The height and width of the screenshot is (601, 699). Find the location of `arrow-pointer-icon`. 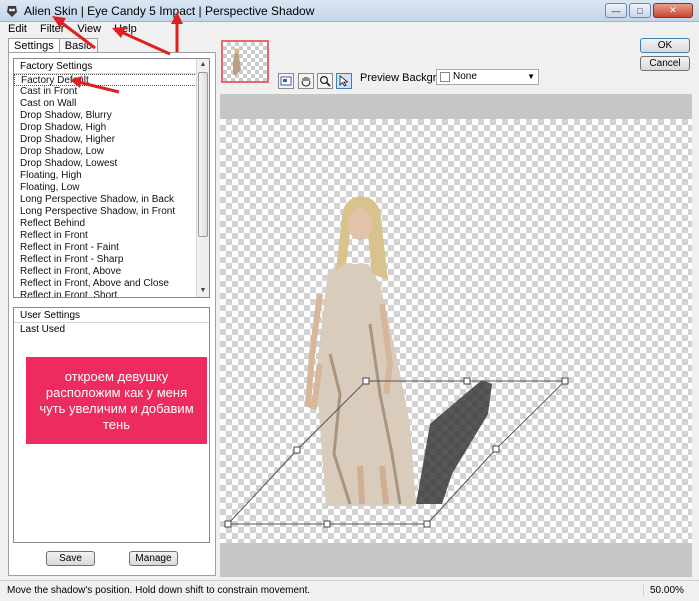

arrow-pointer-icon is located at coordinates (344, 81).